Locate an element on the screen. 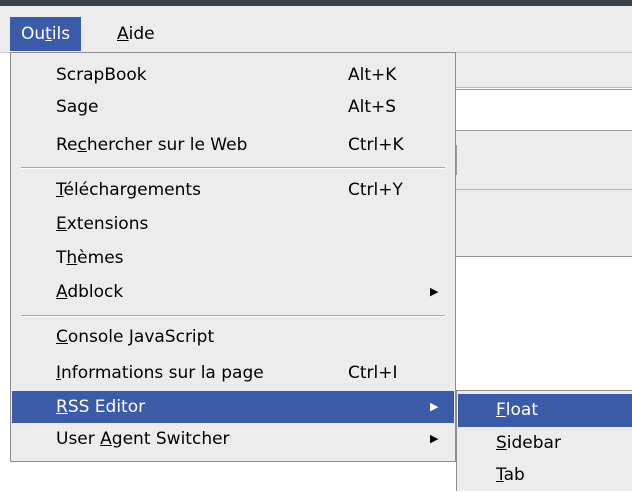  submenu-item-label: Float is located at coordinates (517, 410).